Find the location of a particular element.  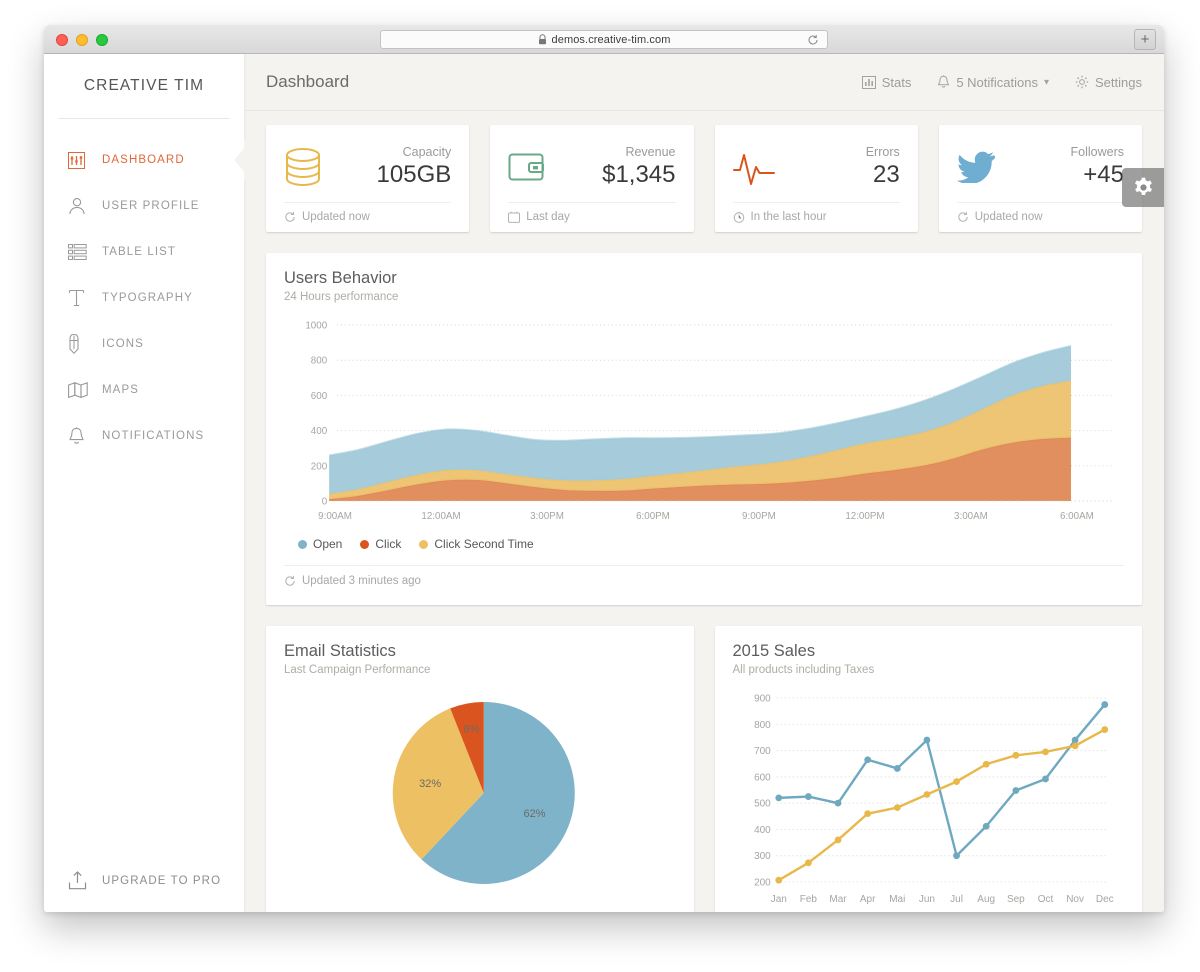

sidebar-item-notifications: NOTIFICATIONS is located at coordinates (144, 436).